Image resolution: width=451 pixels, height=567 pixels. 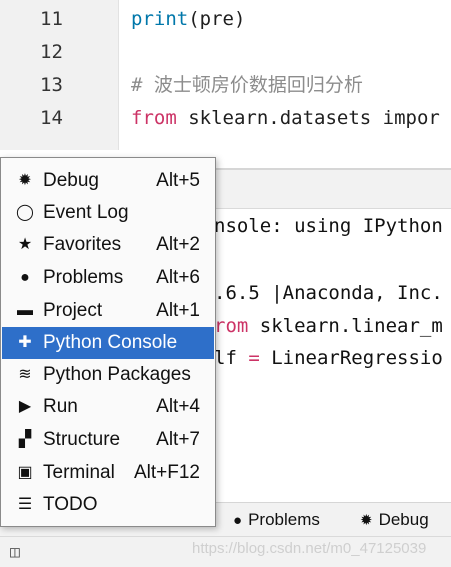 I want to click on menu-item-shortcut: Alt+2, so click(x=178, y=244).